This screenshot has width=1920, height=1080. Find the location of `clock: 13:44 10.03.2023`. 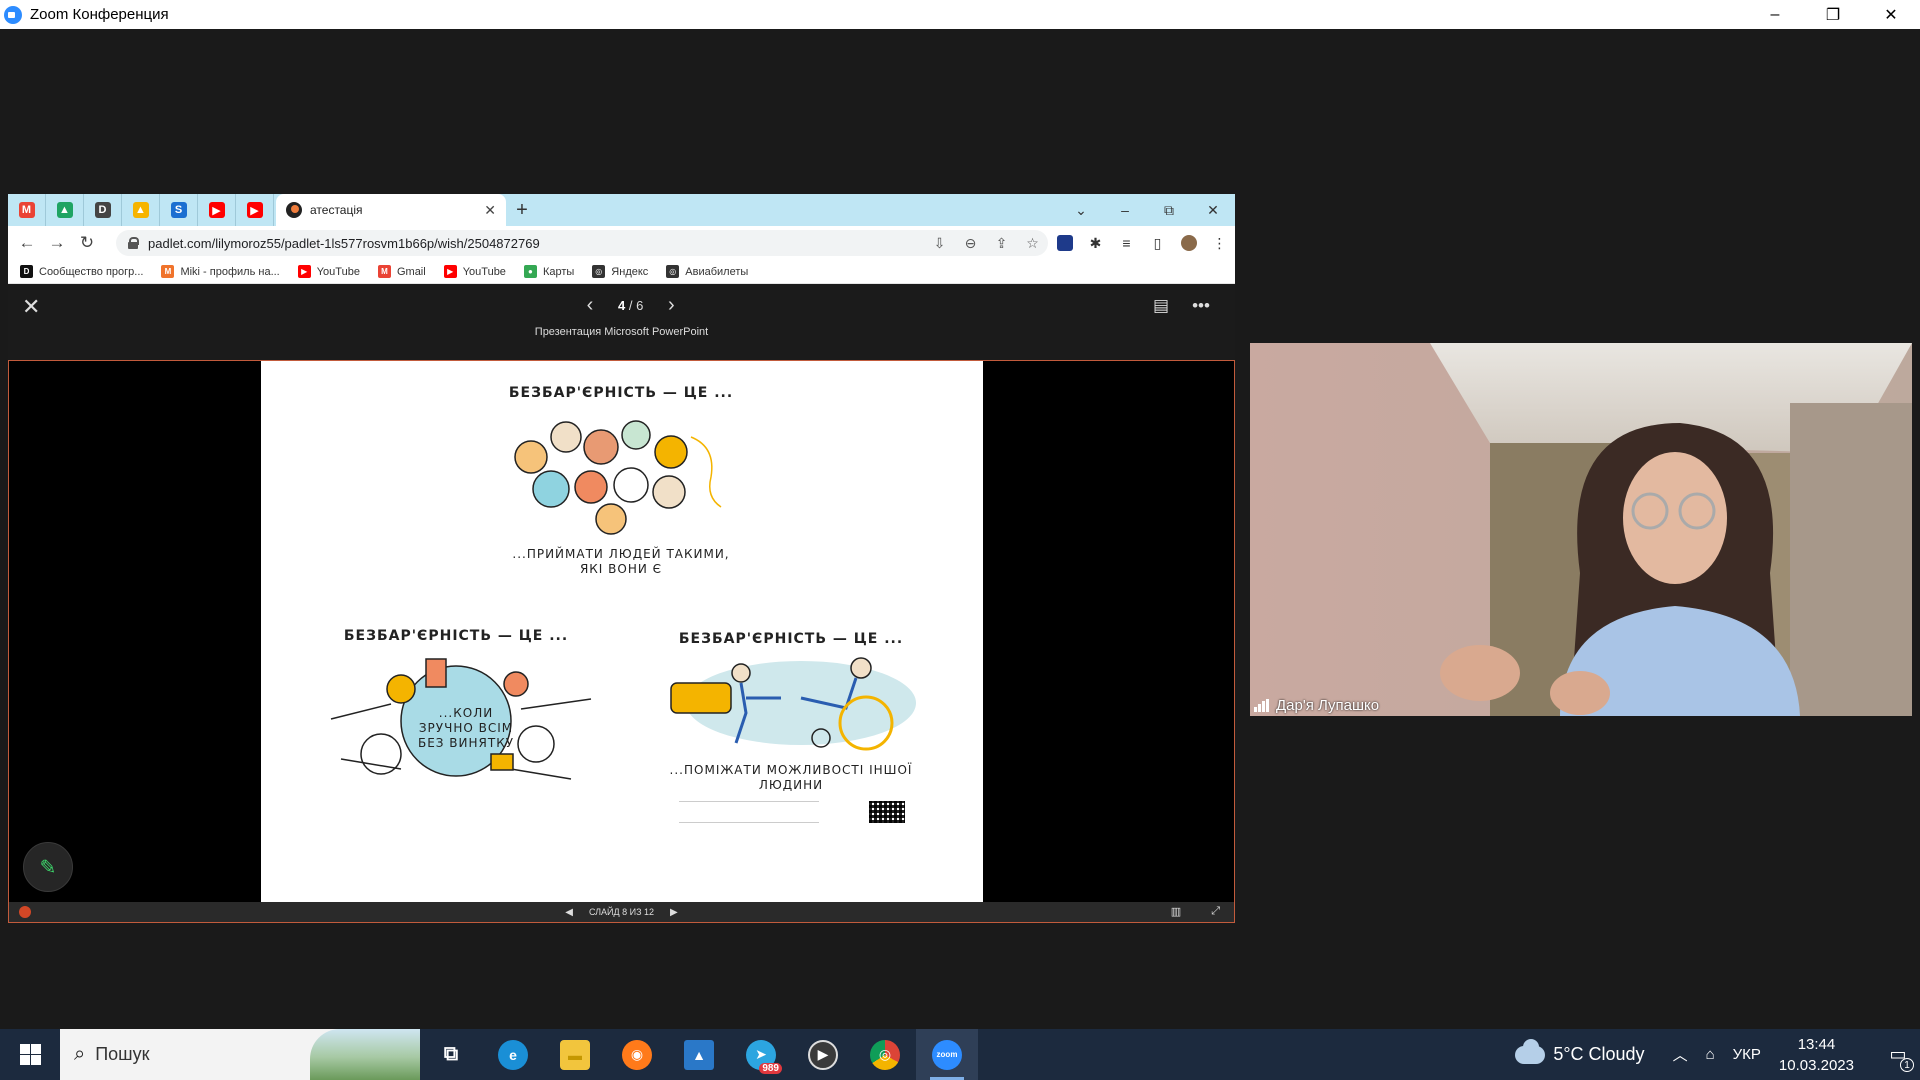

clock: 13:44 10.03.2023 is located at coordinates (1816, 1055).